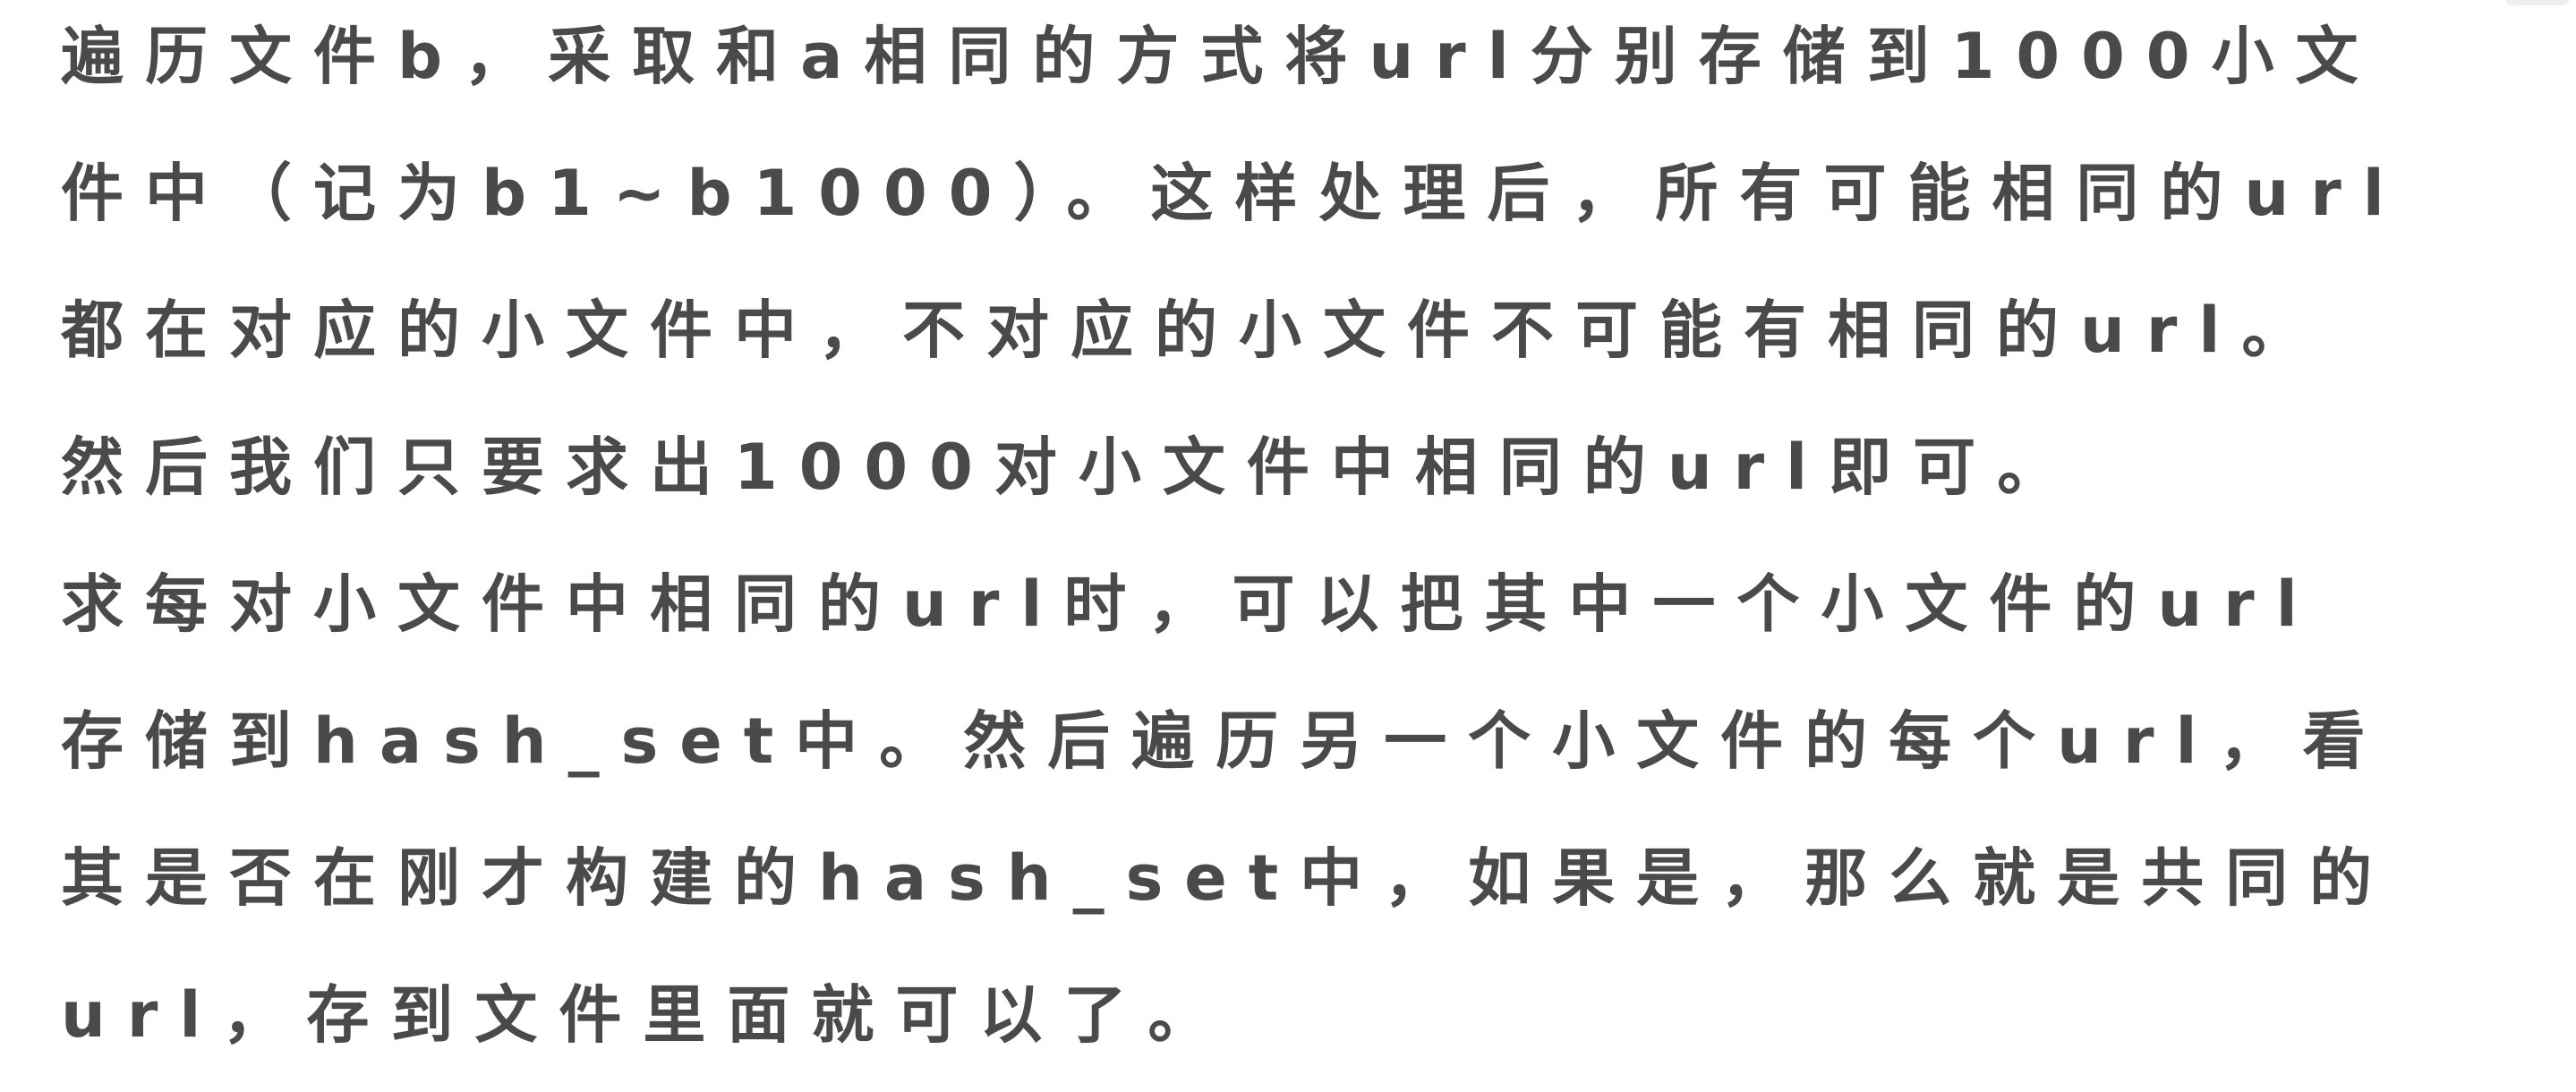 This screenshot has width=2576, height=1092. Describe the element at coordinates (1233, 193) in the screenshot. I see `text-line-2: 件中（记为b1~b1000）。这样处理后，所有可能相同的url` at that location.